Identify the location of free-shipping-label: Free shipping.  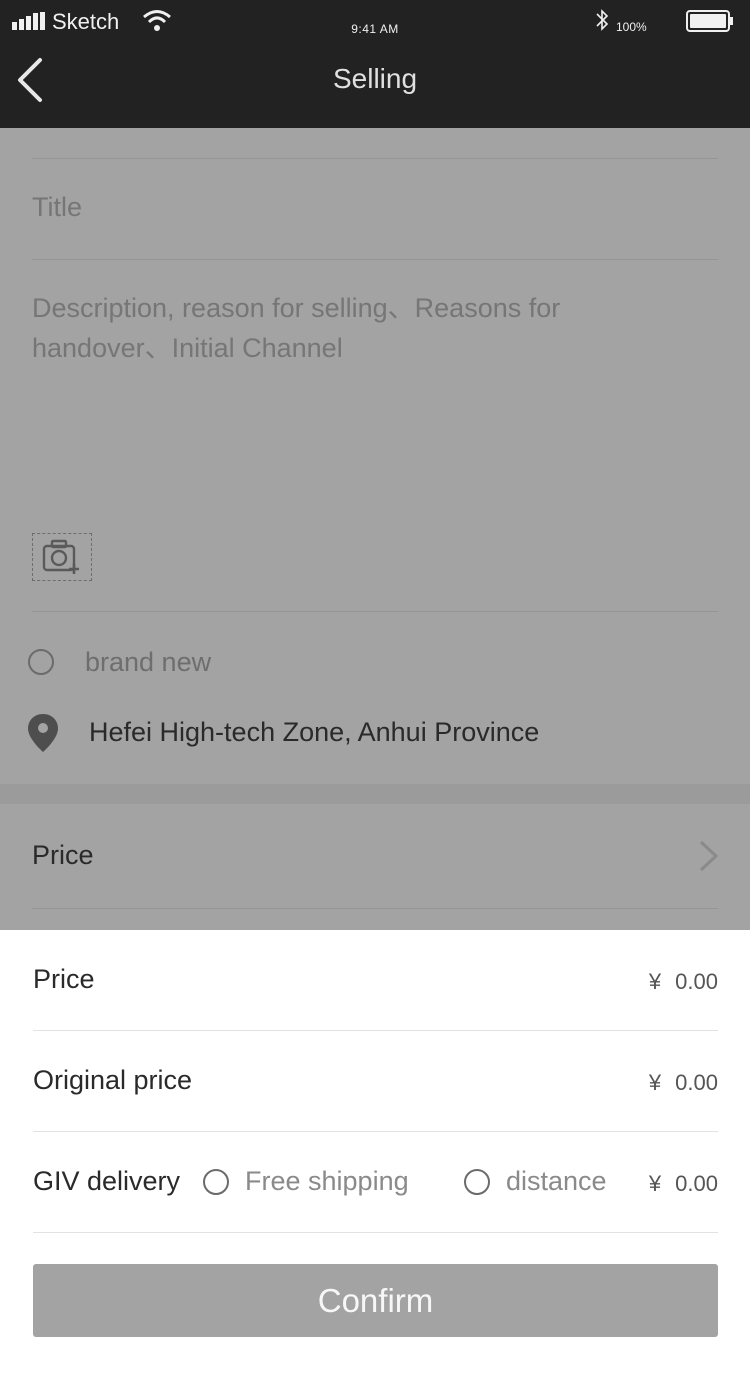
(327, 1181).